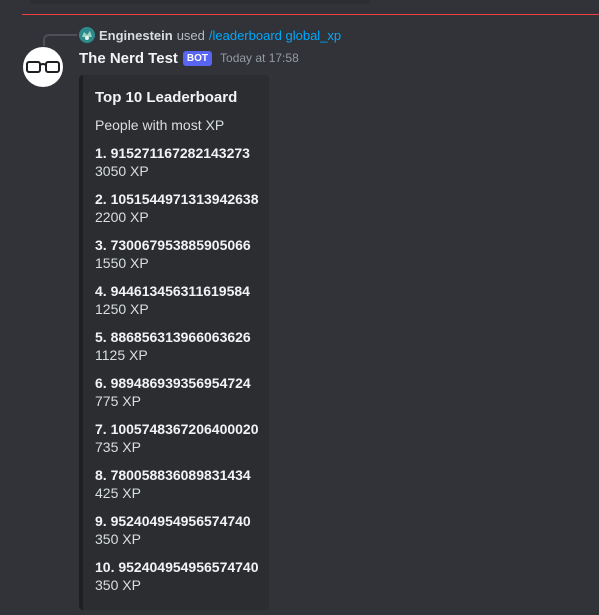 This screenshot has height=615, width=599. I want to click on field-value: 2200 XP, so click(122, 217).